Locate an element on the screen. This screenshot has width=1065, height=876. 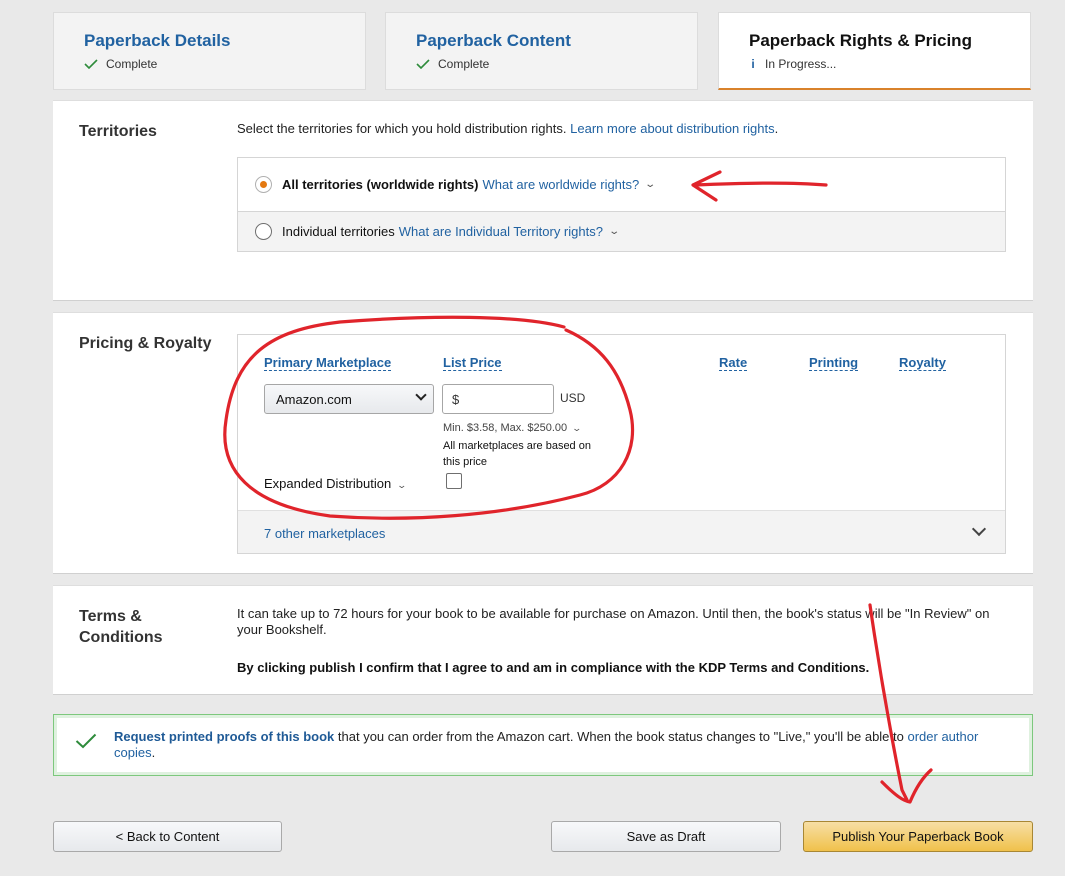
publish-paperback-button: Publish Your Paperback Book is located at coordinates (918, 836).